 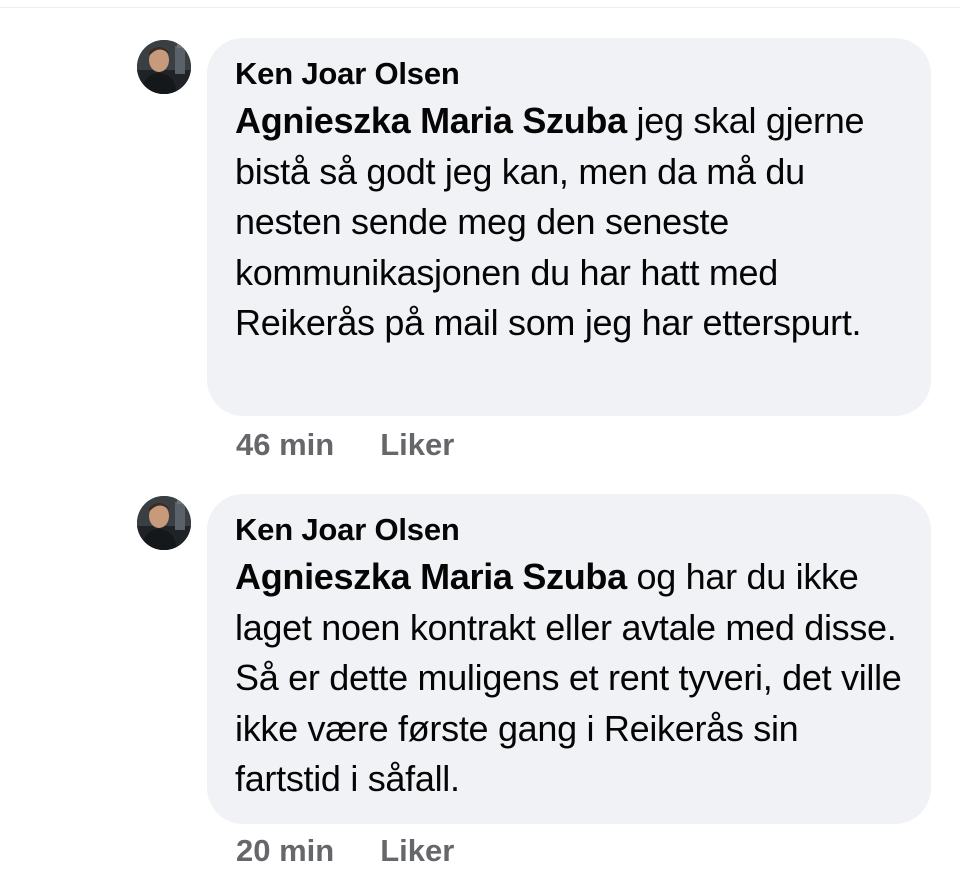 I want to click on top-divider, so click(x=480, y=4).